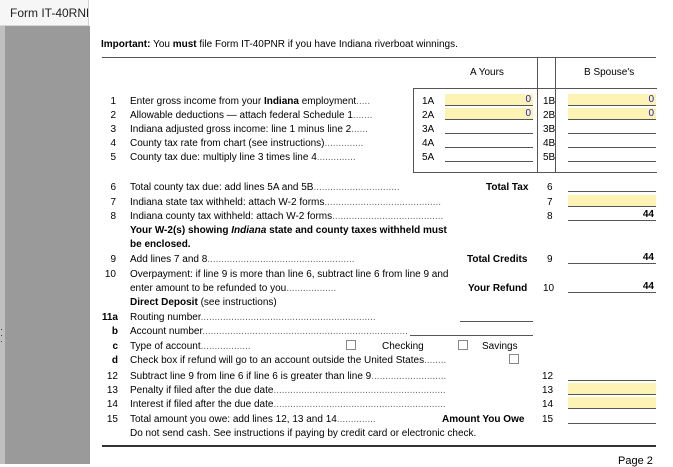 This screenshot has width=673, height=467. Describe the element at coordinates (635, 461) in the screenshot. I see `page-number: Page 2` at that location.